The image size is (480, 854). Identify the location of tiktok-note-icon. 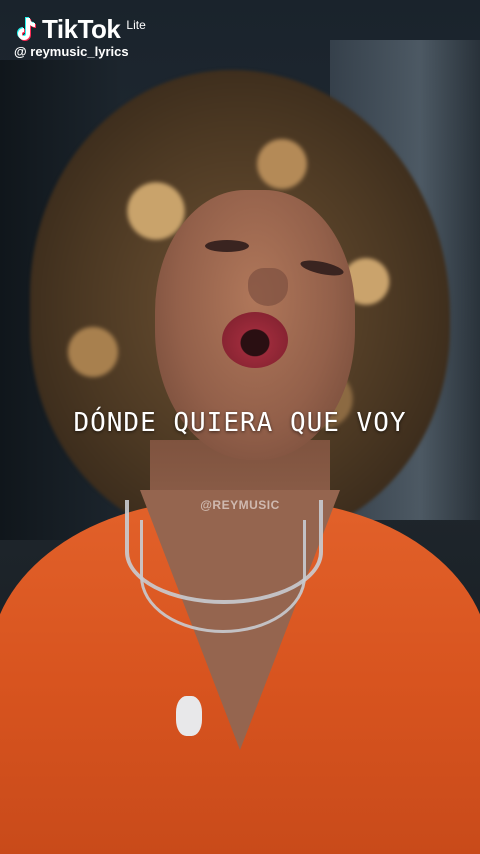
(25, 29).